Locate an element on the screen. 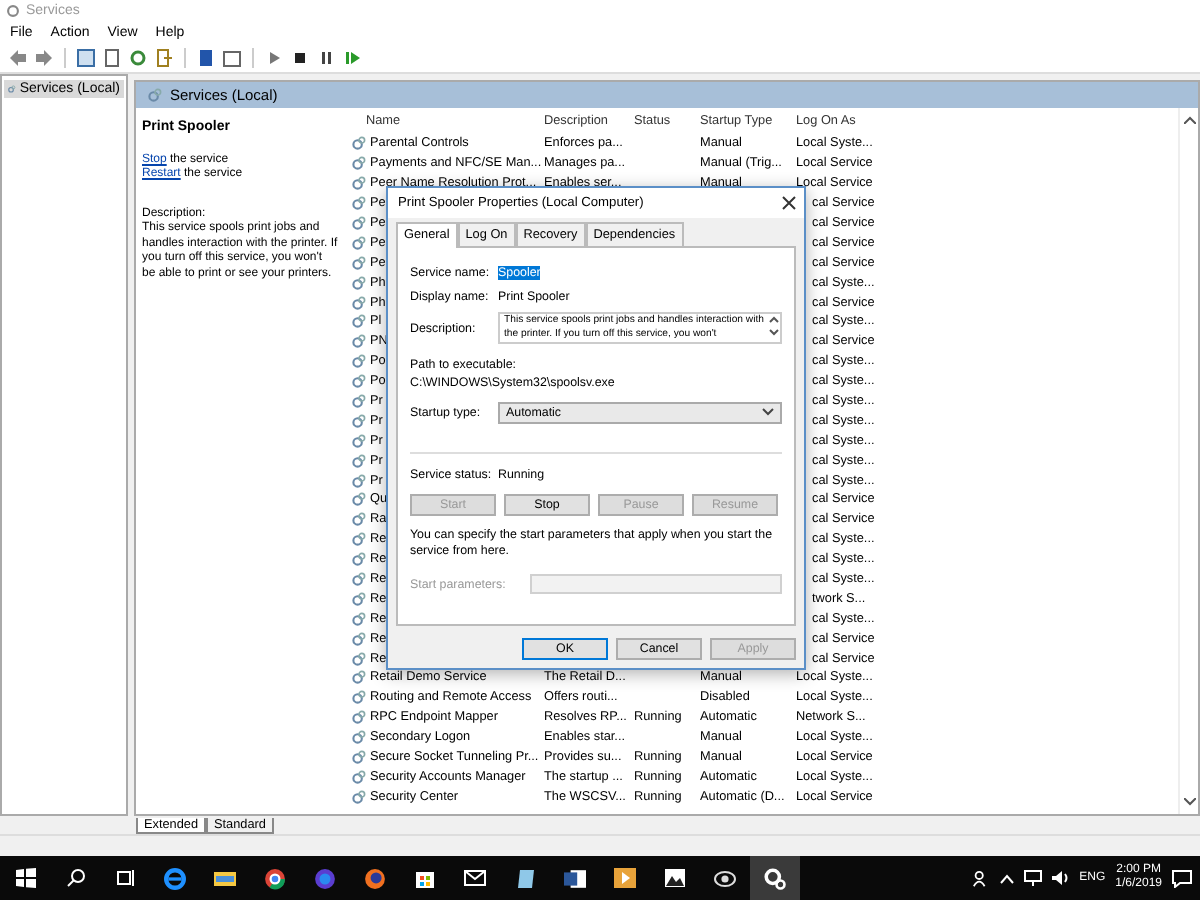 This screenshot has height=900, width=1200. speaker-icon is located at coordinates (1060, 878).